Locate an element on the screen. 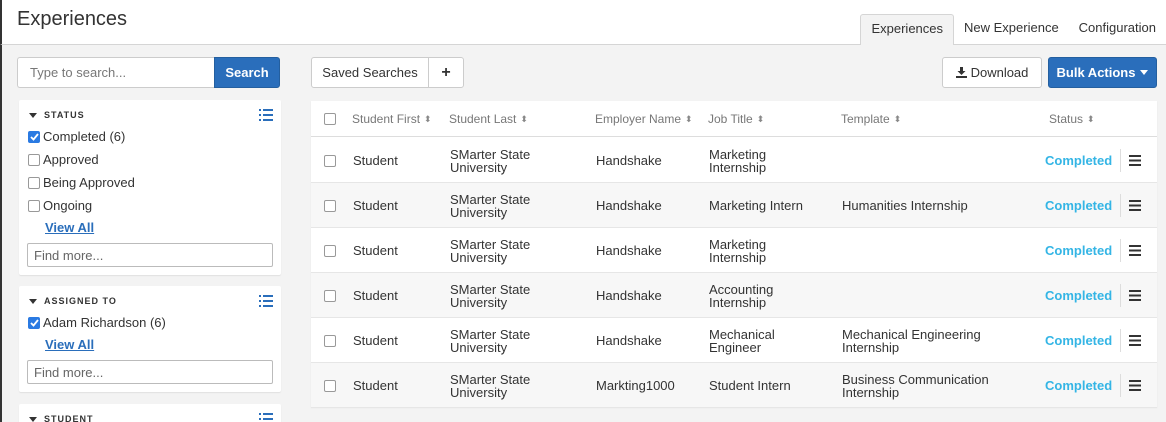  status-option-completed: Completed (6) is located at coordinates (76, 136).